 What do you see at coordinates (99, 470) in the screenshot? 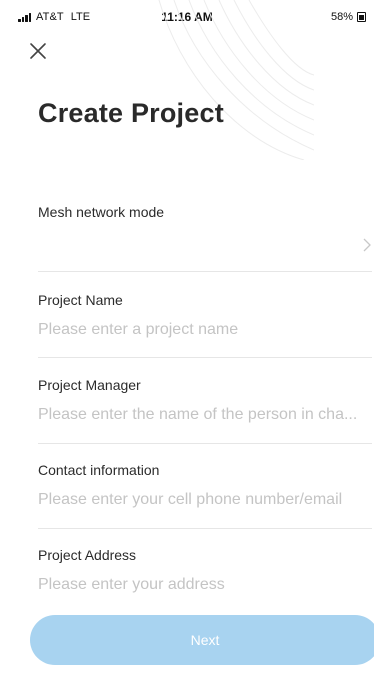
I see `contact-information-label: Contact information` at bounding box center [99, 470].